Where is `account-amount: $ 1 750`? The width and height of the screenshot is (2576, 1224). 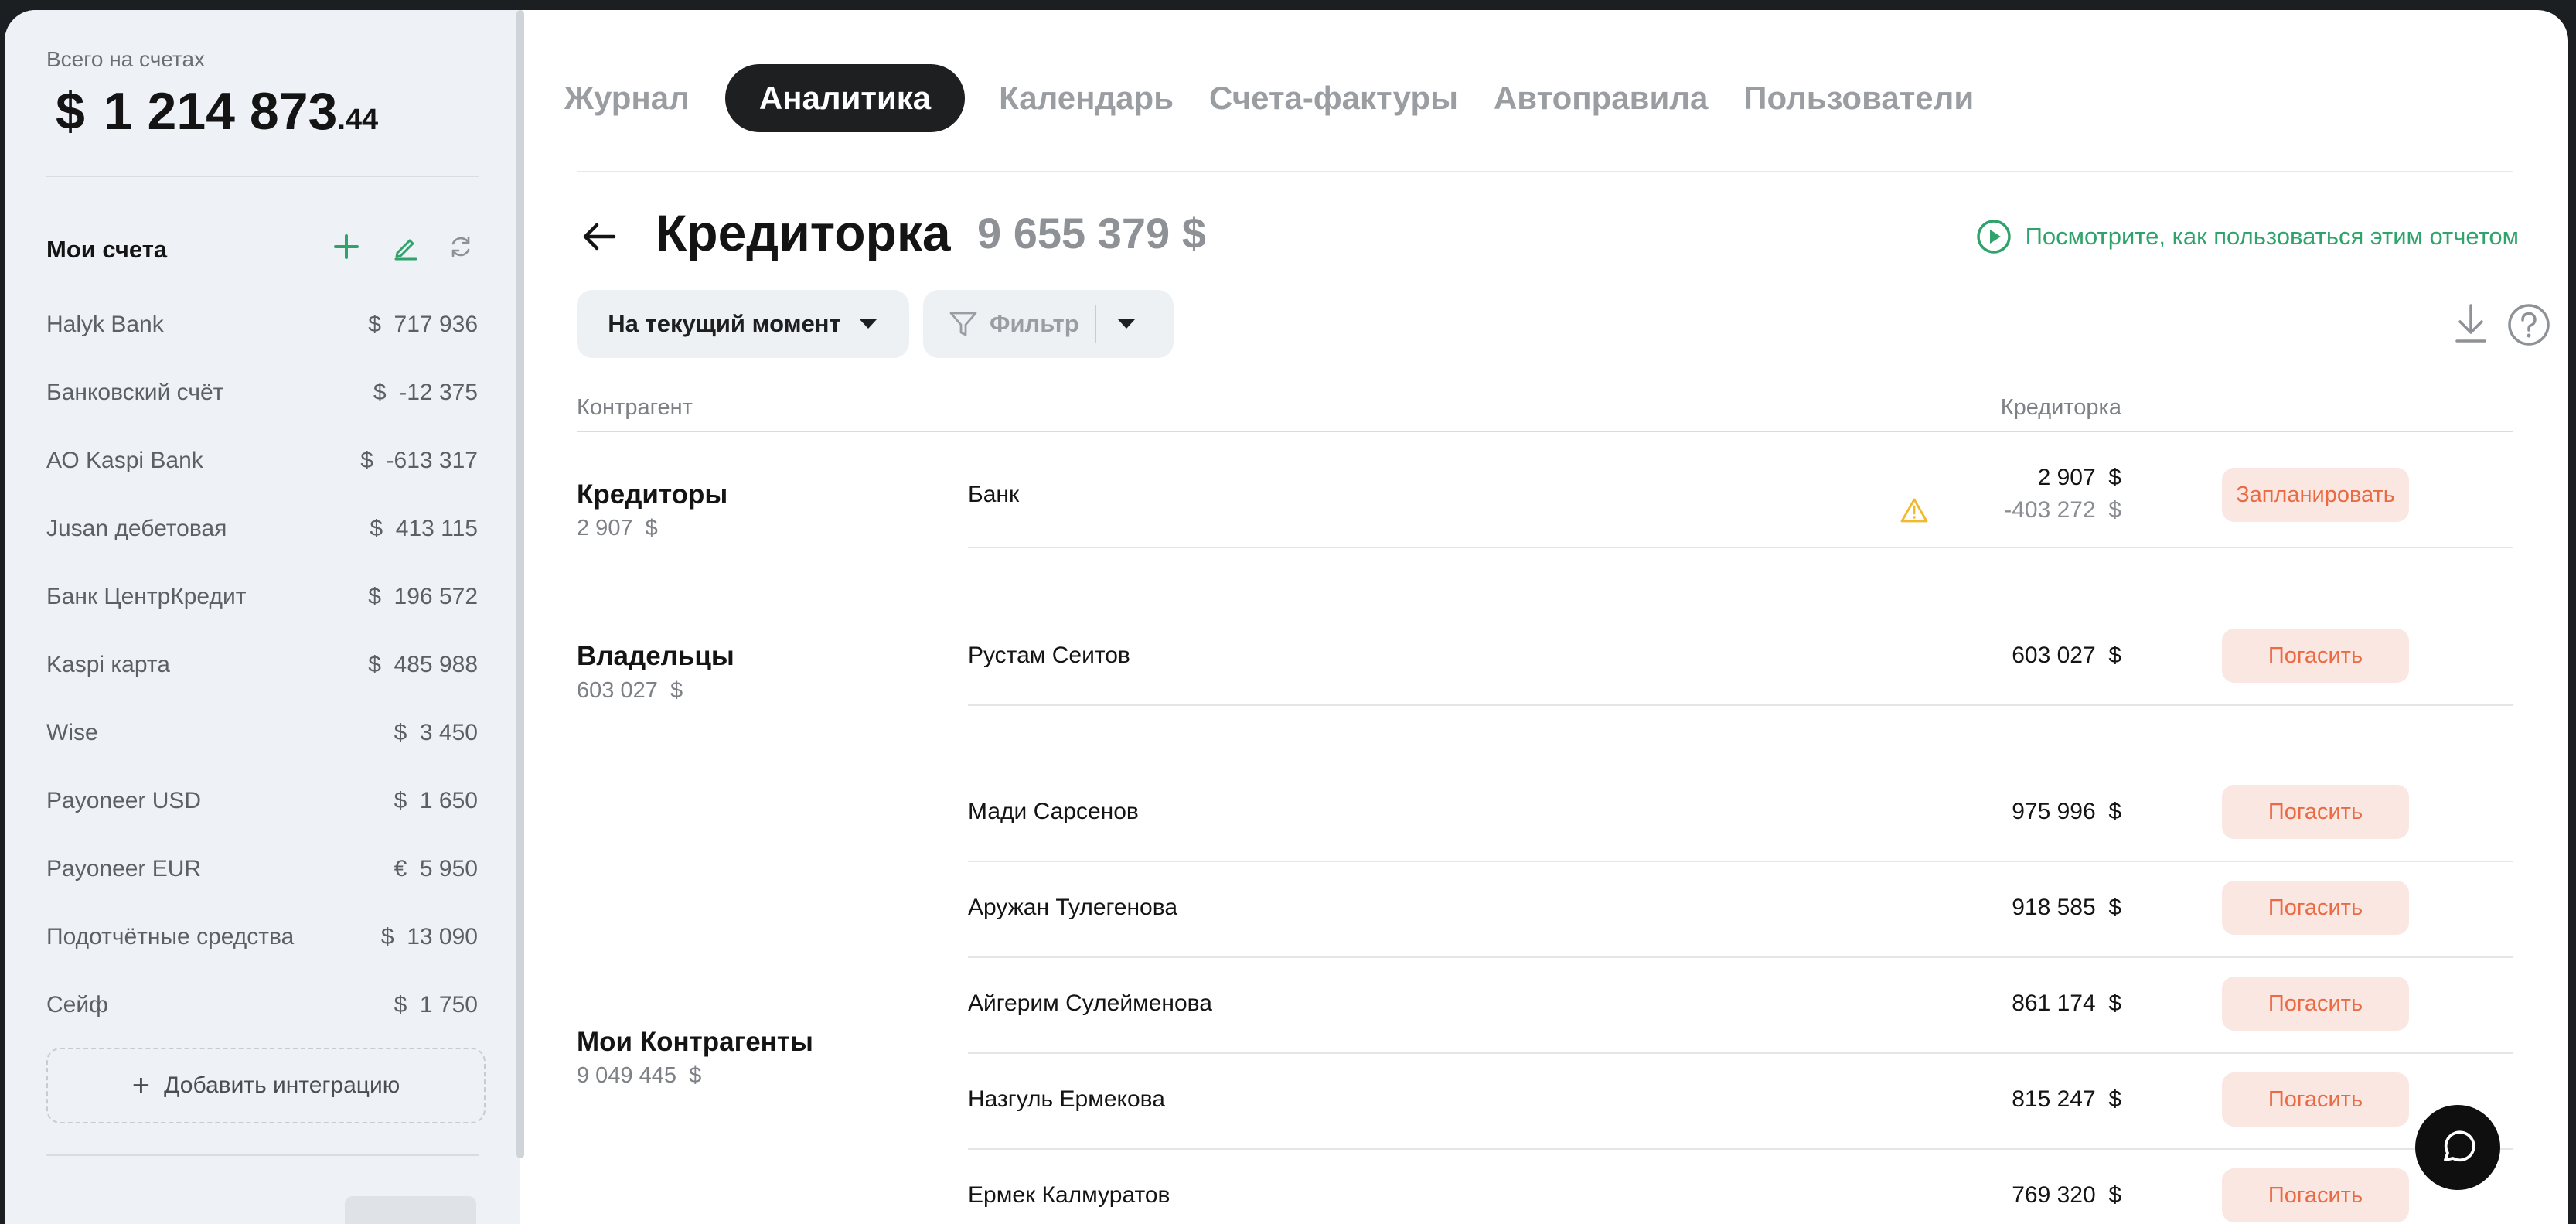
account-amount: $ 1 750 is located at coordinates (436, 1005).